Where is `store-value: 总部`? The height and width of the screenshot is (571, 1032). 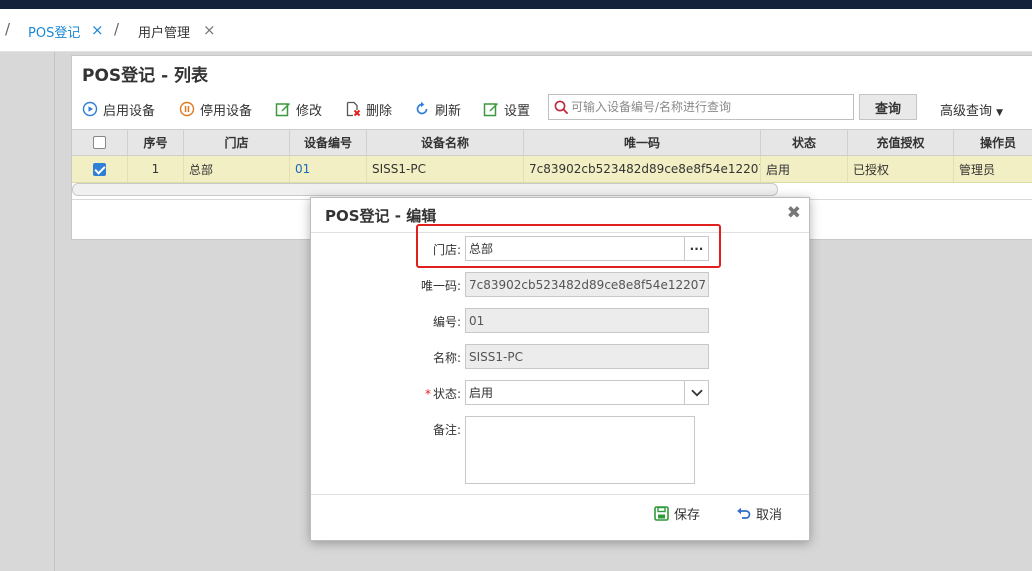
store-value: 总部 is located at coordinates (481, 249).